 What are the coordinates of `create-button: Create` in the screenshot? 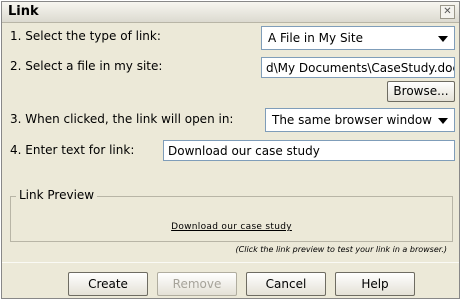 It's located at (108, 284).